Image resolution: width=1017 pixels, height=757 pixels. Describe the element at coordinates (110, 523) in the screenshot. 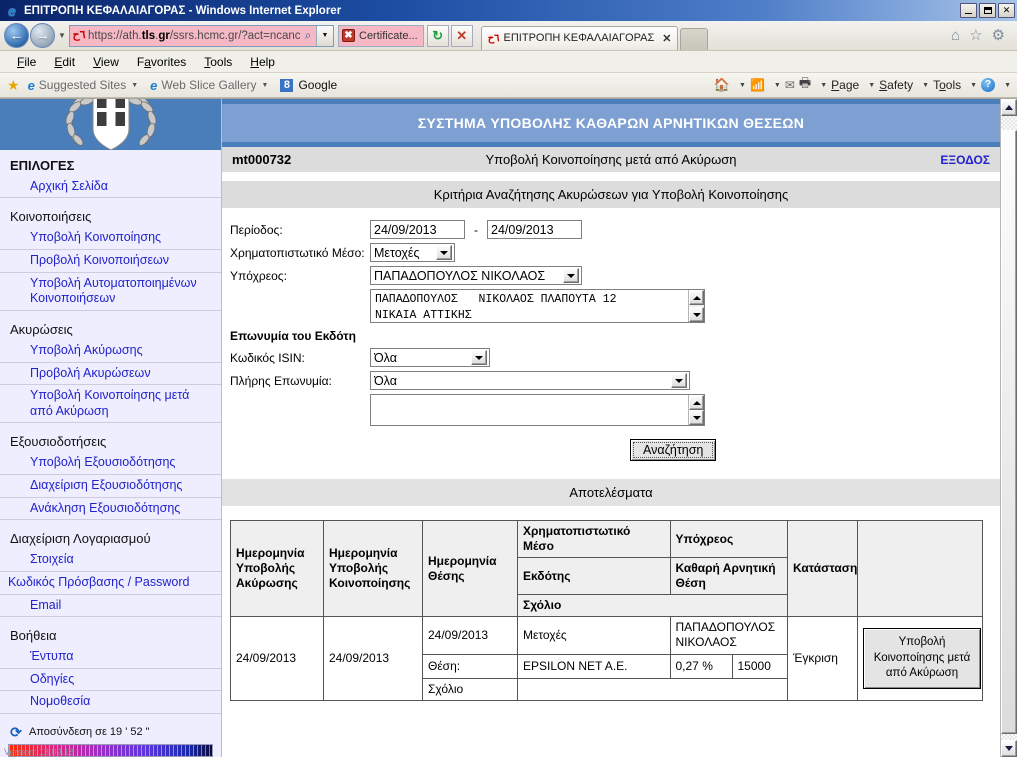

I see `sidebar-divider` at that location.